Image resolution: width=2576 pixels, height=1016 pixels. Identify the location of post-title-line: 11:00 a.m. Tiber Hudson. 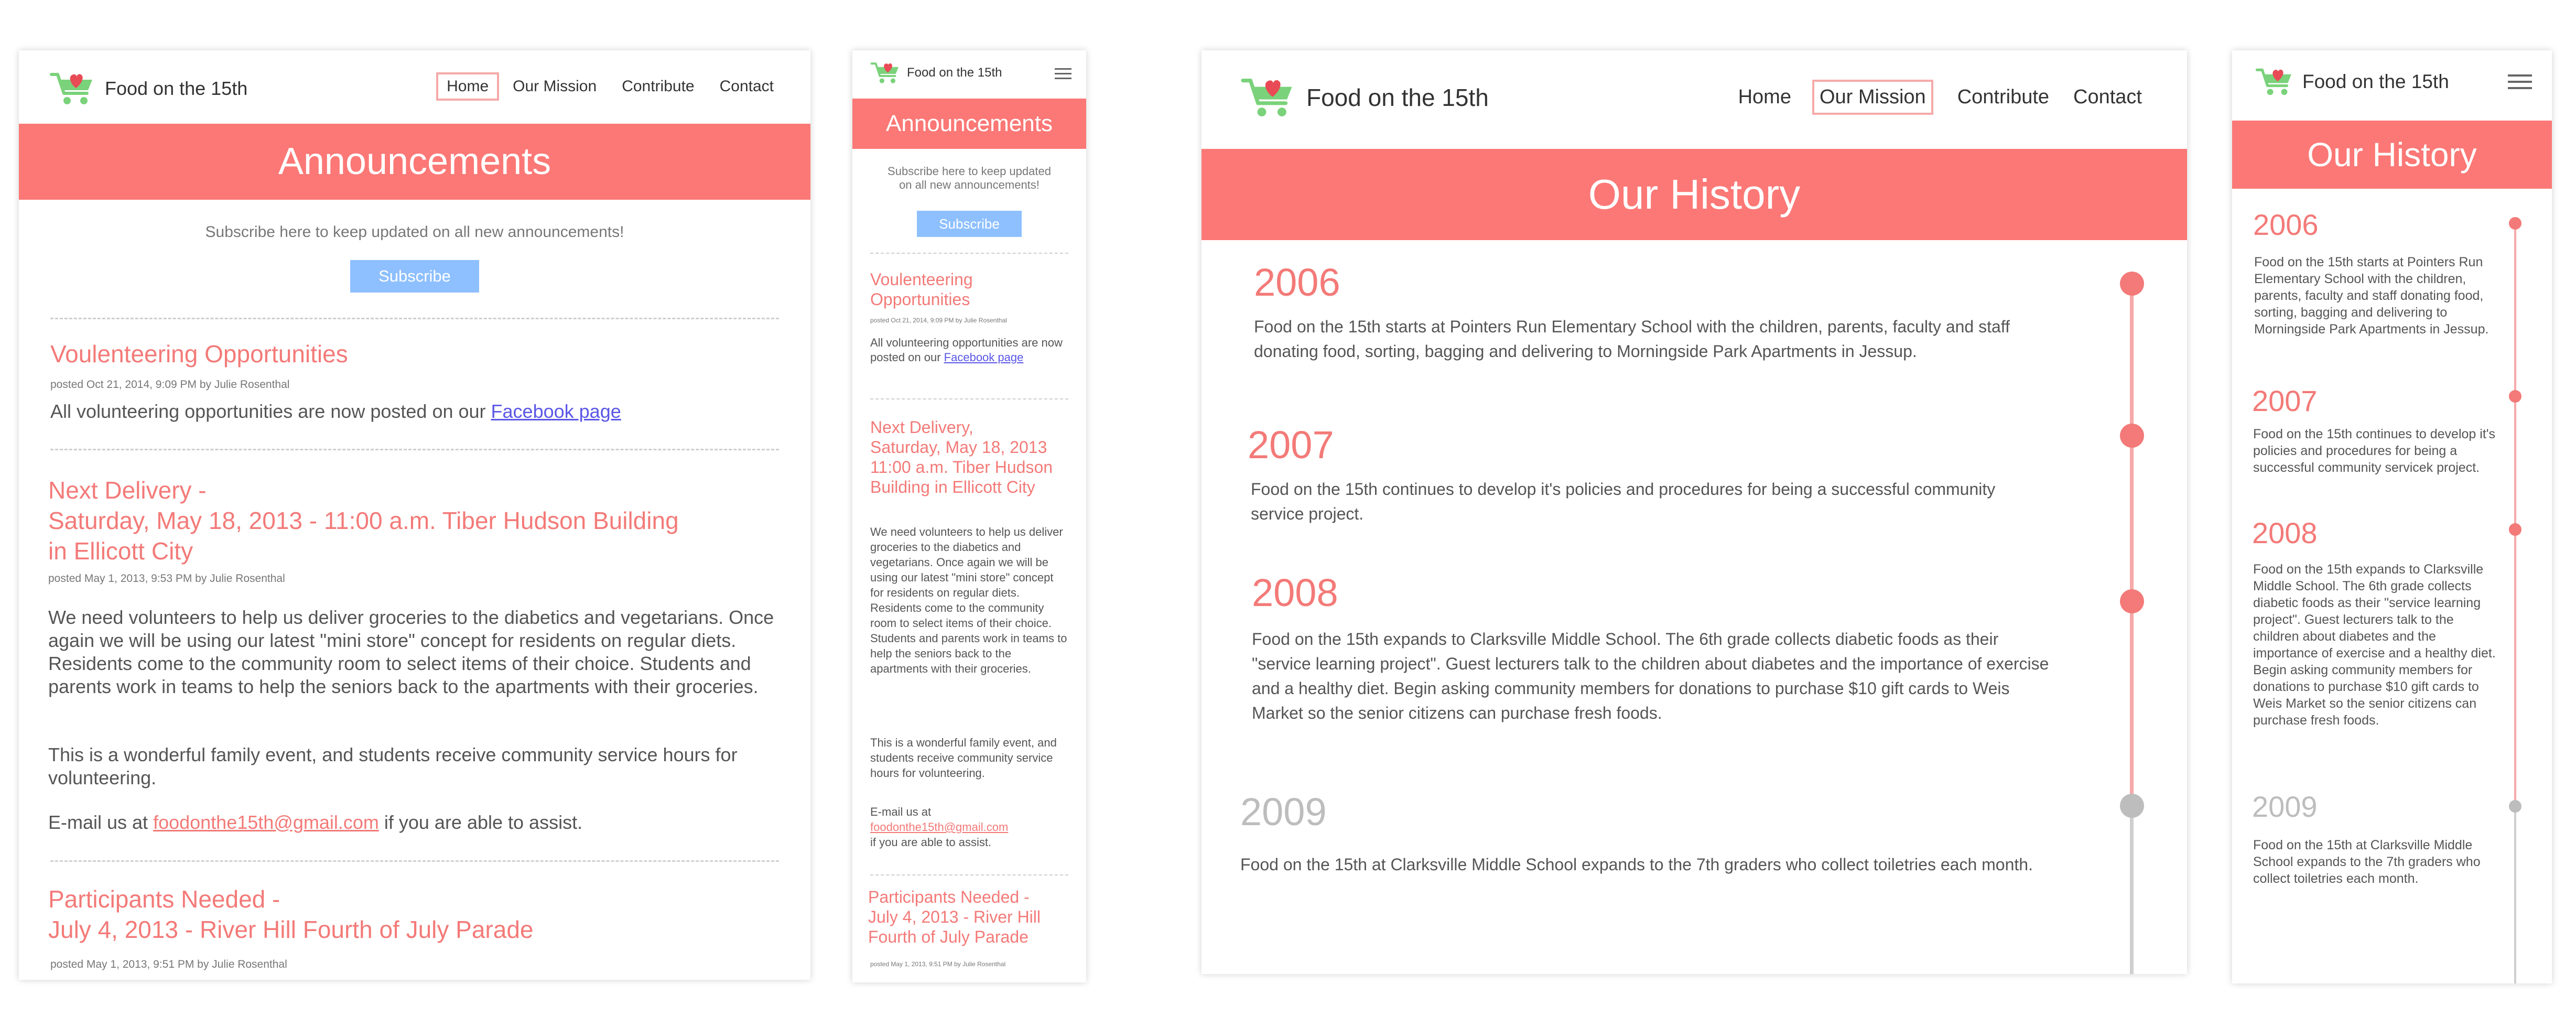
(961, 467).